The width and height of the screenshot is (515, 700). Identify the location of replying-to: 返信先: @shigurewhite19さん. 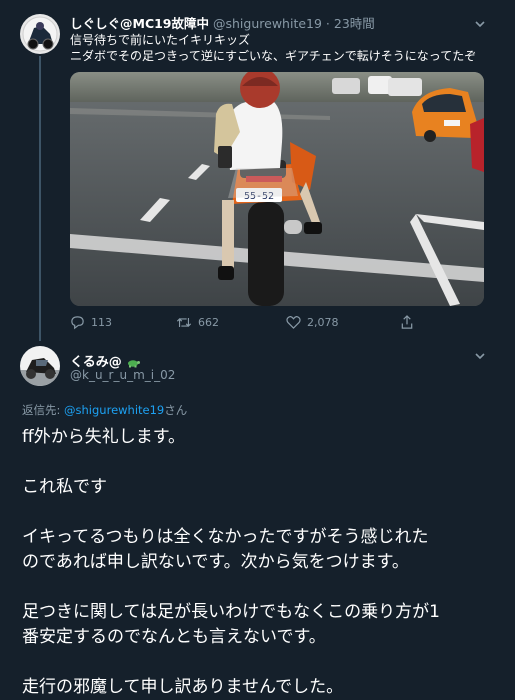
(104, 410).